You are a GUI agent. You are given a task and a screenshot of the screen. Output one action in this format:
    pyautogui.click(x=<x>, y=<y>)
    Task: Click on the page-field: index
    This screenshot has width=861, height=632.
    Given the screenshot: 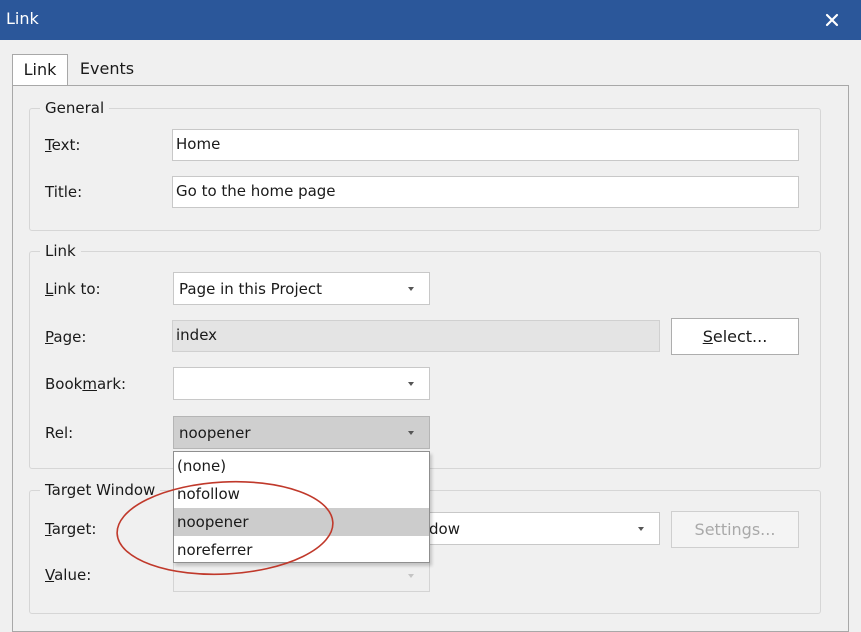 What is the action you would take?
    pyautogui.click(x=416, y=336)
    